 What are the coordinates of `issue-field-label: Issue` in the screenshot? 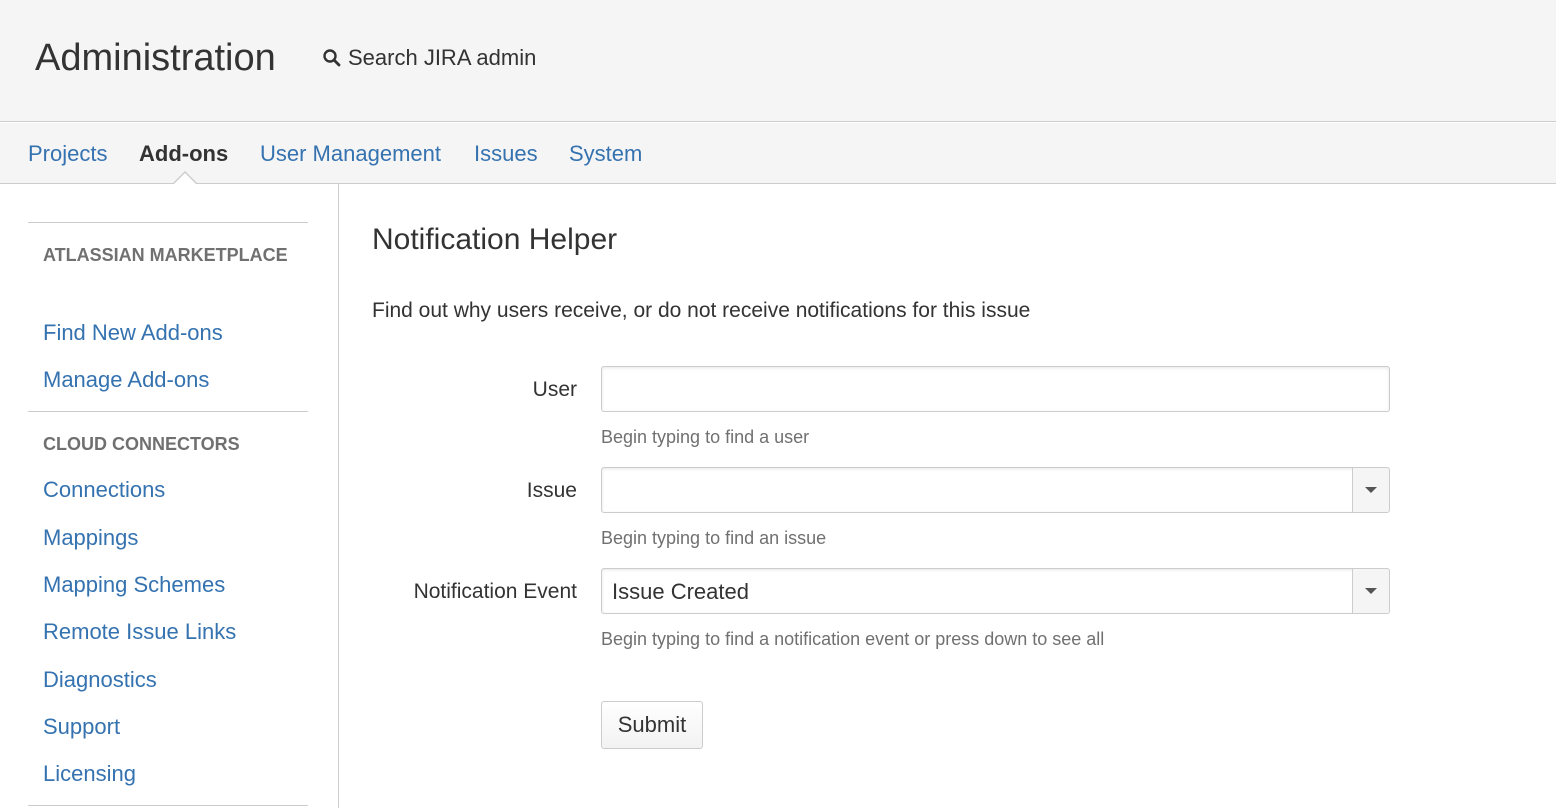 It's located at (551, 490).